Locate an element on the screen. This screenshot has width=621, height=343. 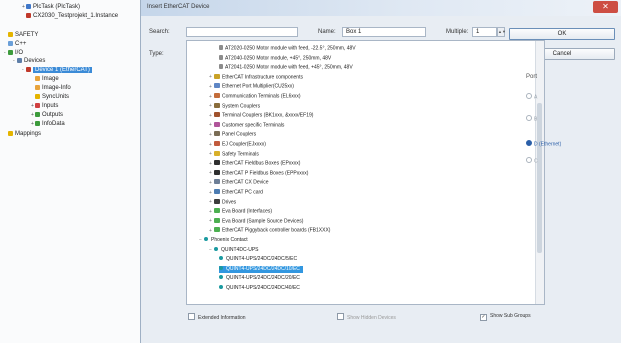
port-radio: A is located at coordinates (531, 97).